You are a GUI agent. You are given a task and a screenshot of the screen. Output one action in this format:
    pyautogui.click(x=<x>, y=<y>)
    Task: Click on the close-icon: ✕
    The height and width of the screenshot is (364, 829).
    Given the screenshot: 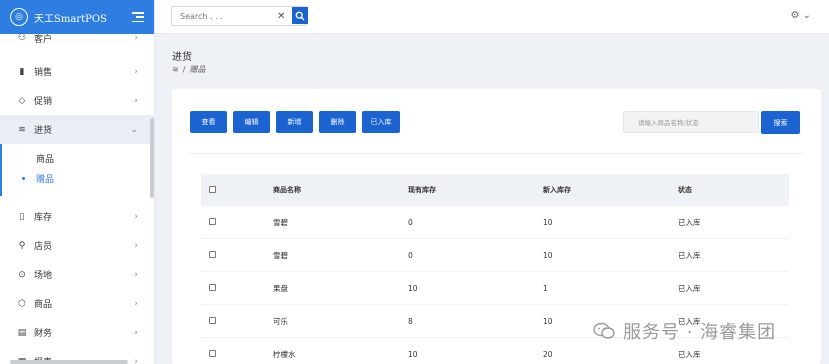 What is the action you would take?
    pyautogui.click(x=281, y=16)
    